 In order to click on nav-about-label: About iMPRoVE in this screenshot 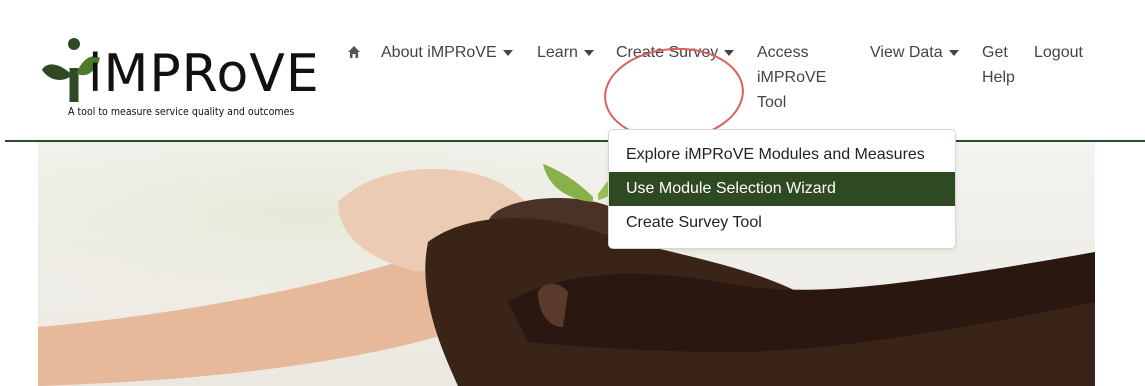, I will do `click(439, 52)`.